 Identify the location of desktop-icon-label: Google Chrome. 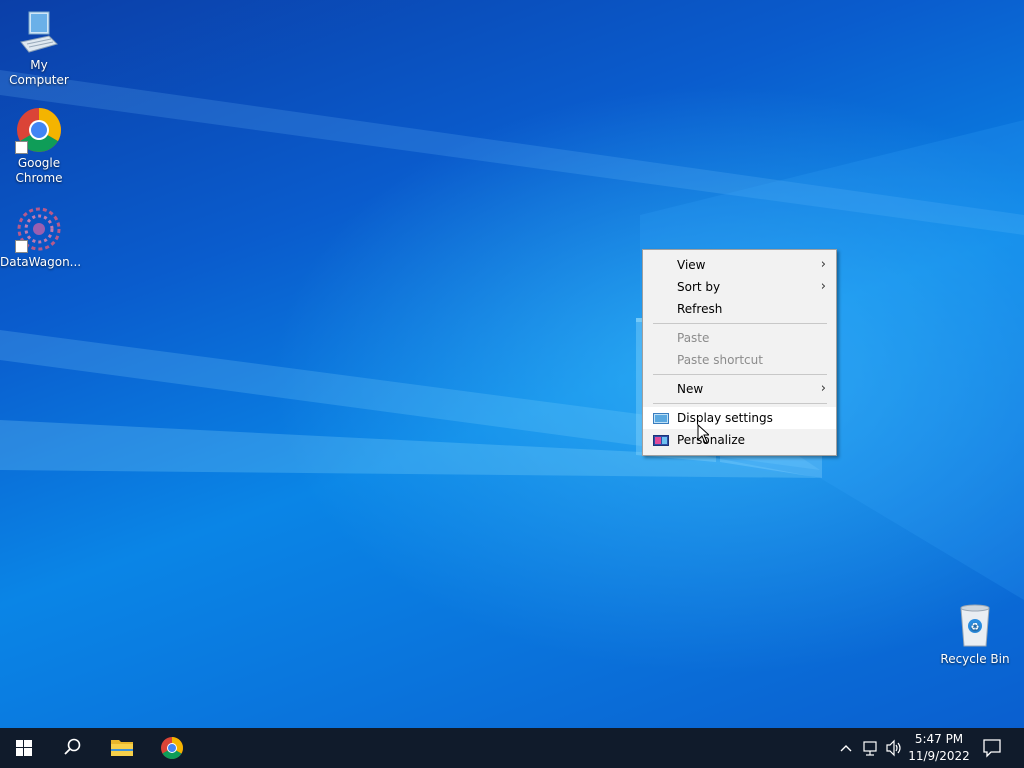
(39, 170).